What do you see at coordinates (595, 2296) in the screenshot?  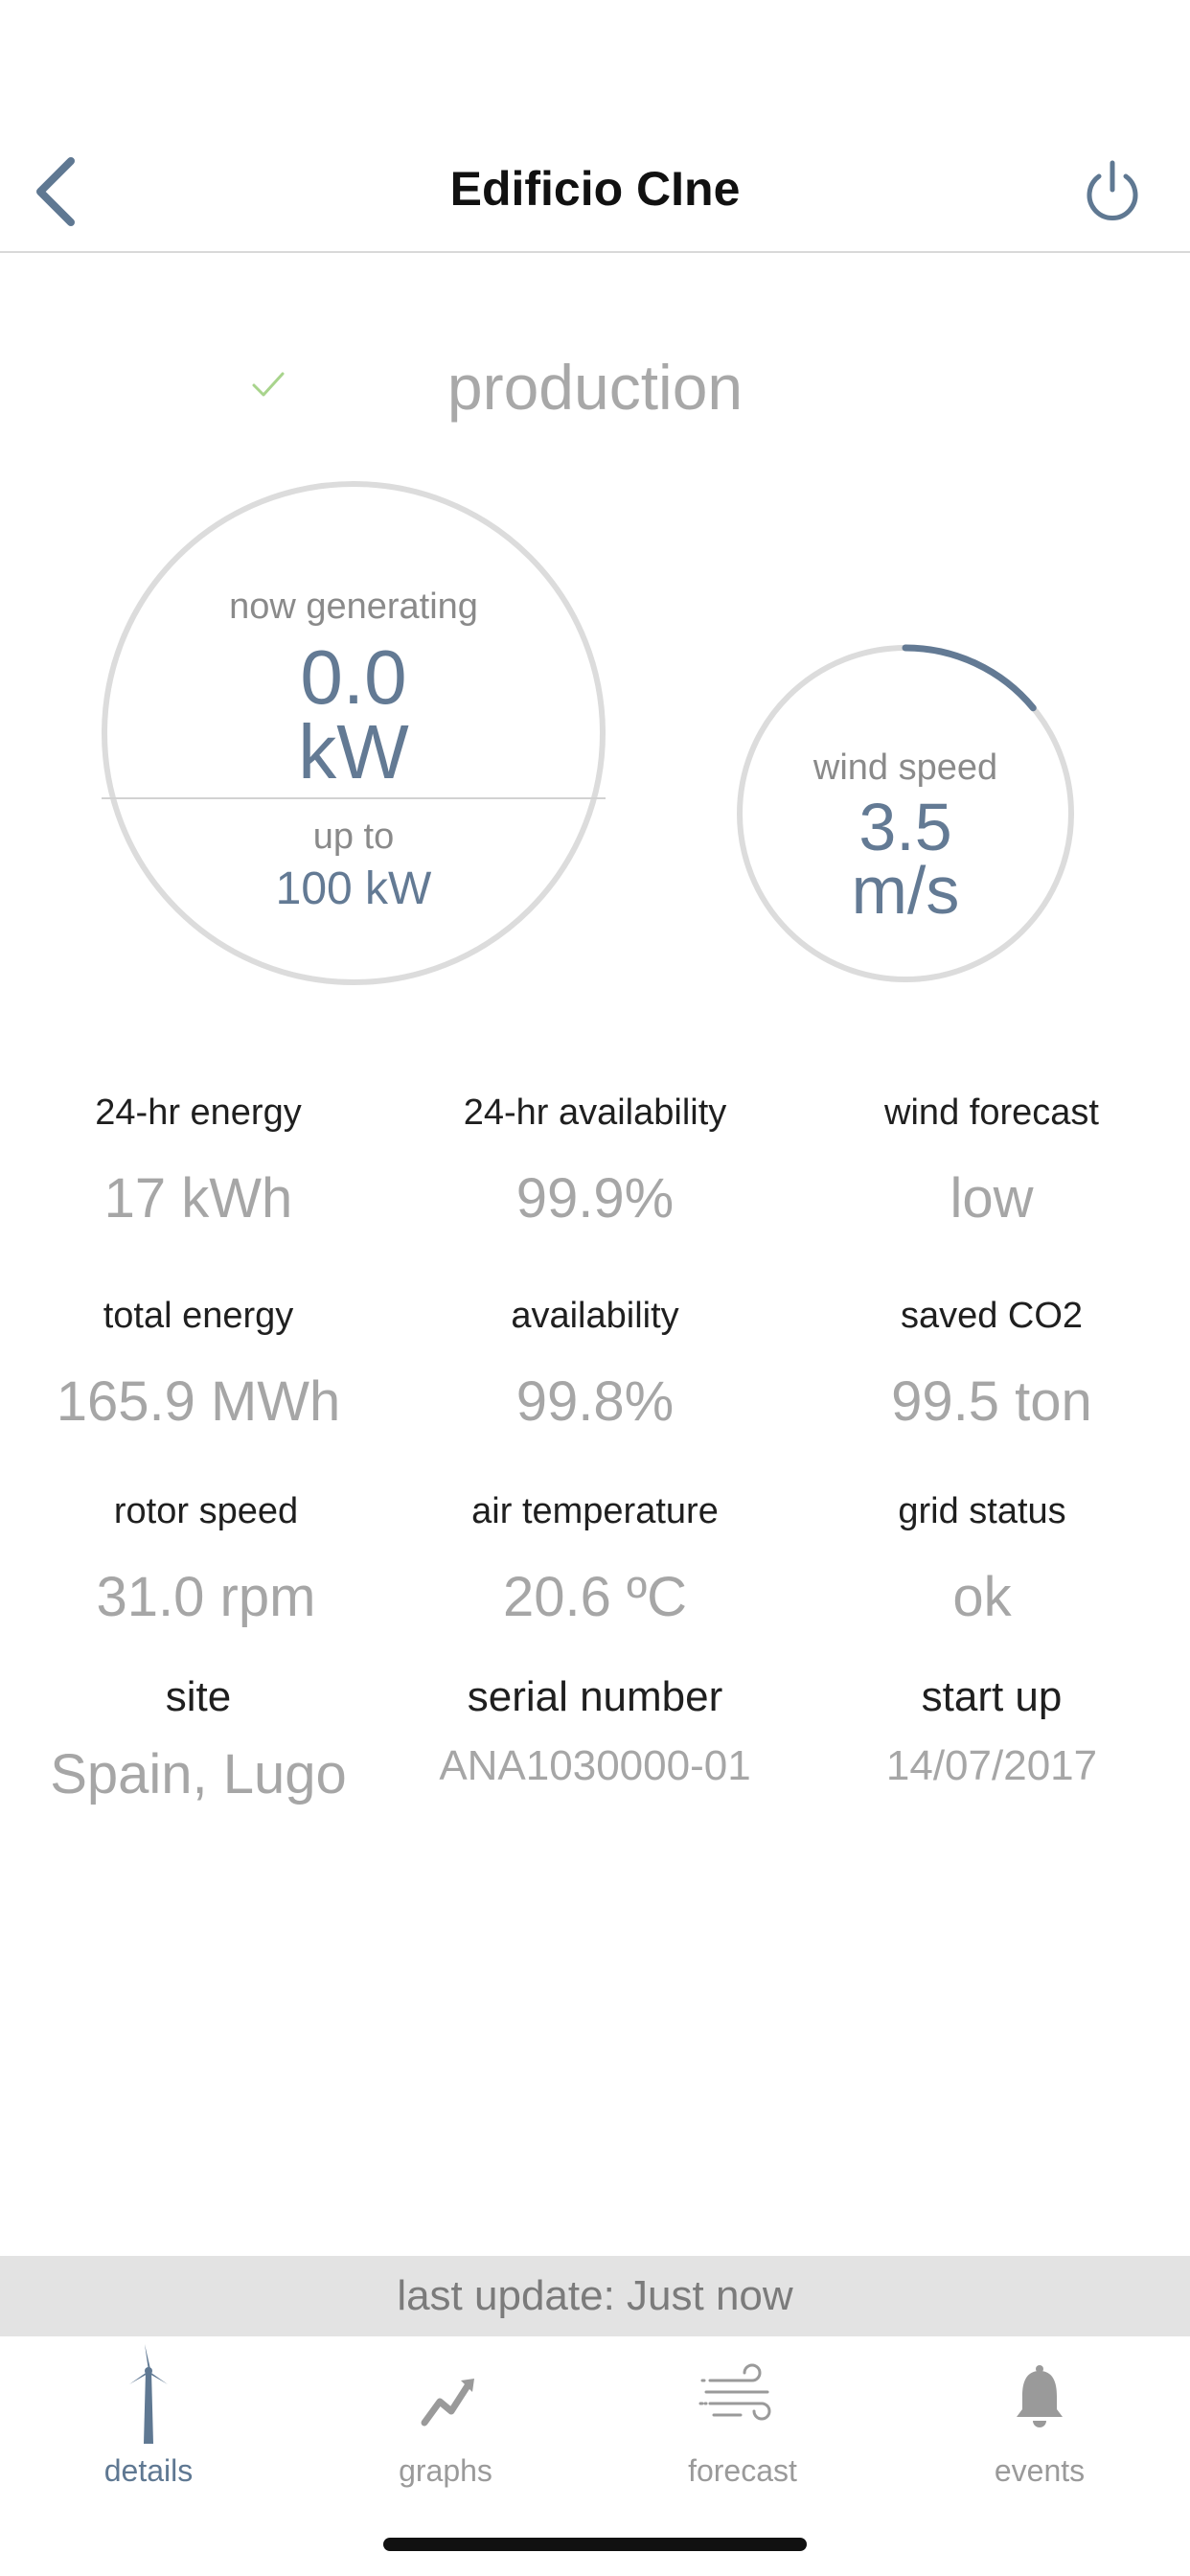 I see `last-update-bar: last update: Just now` at bounding box center [595, 2296].